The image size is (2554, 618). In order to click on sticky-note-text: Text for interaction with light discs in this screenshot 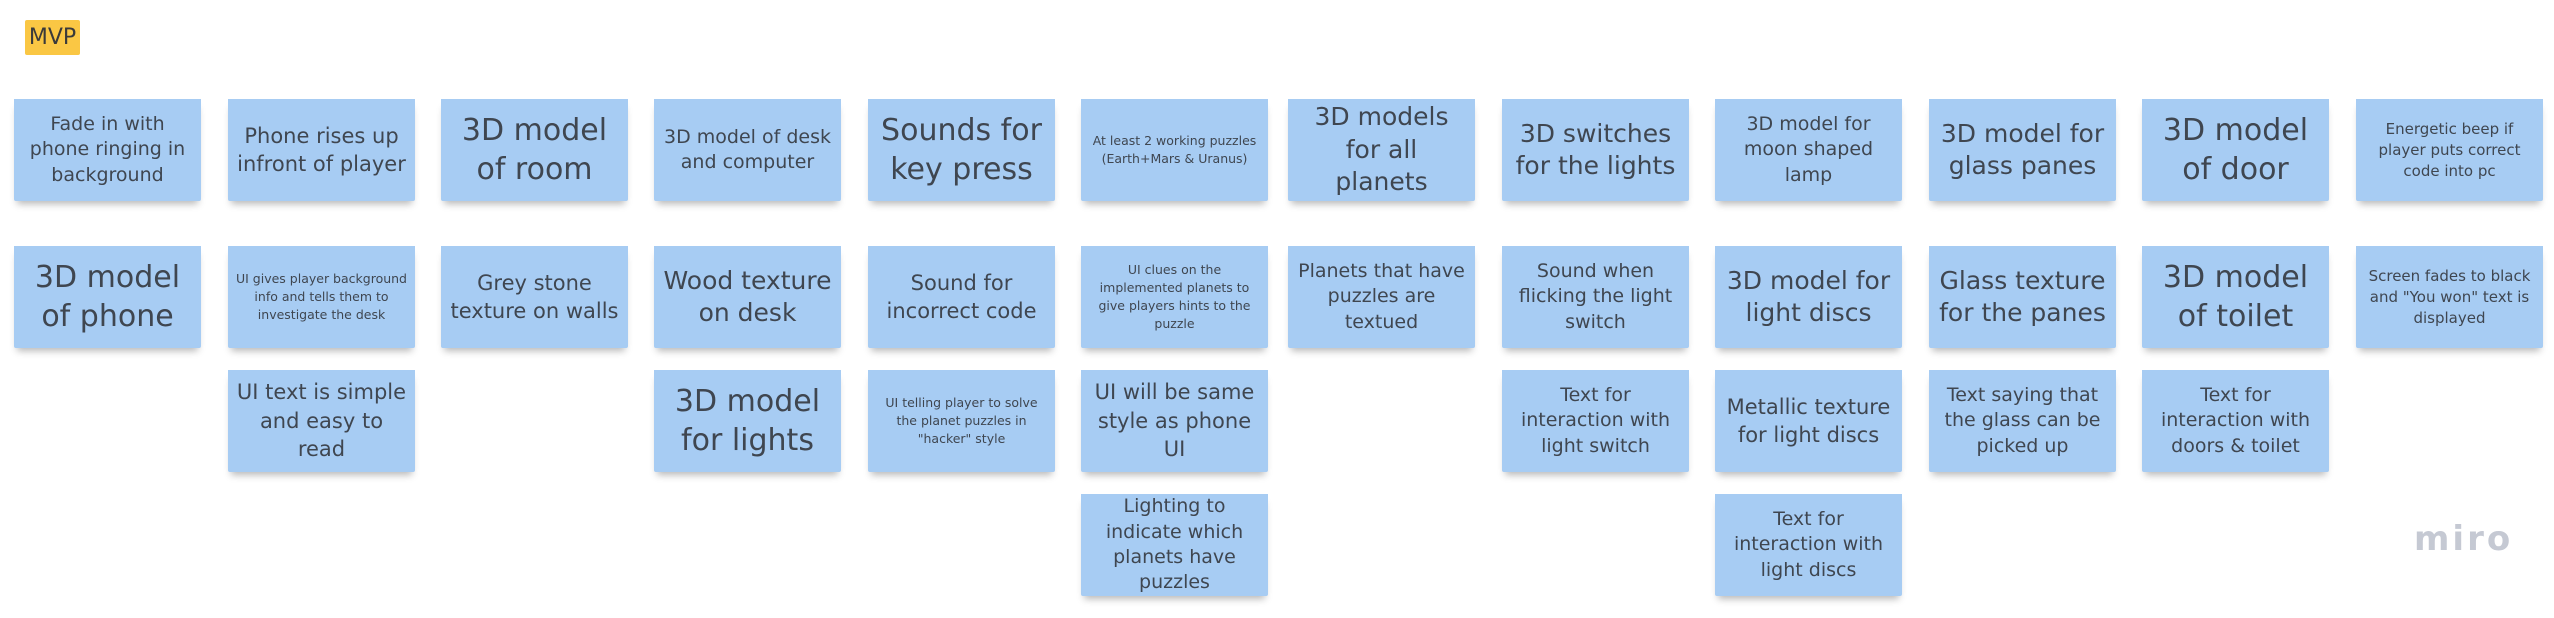, I will do `click(1808, 544)`.